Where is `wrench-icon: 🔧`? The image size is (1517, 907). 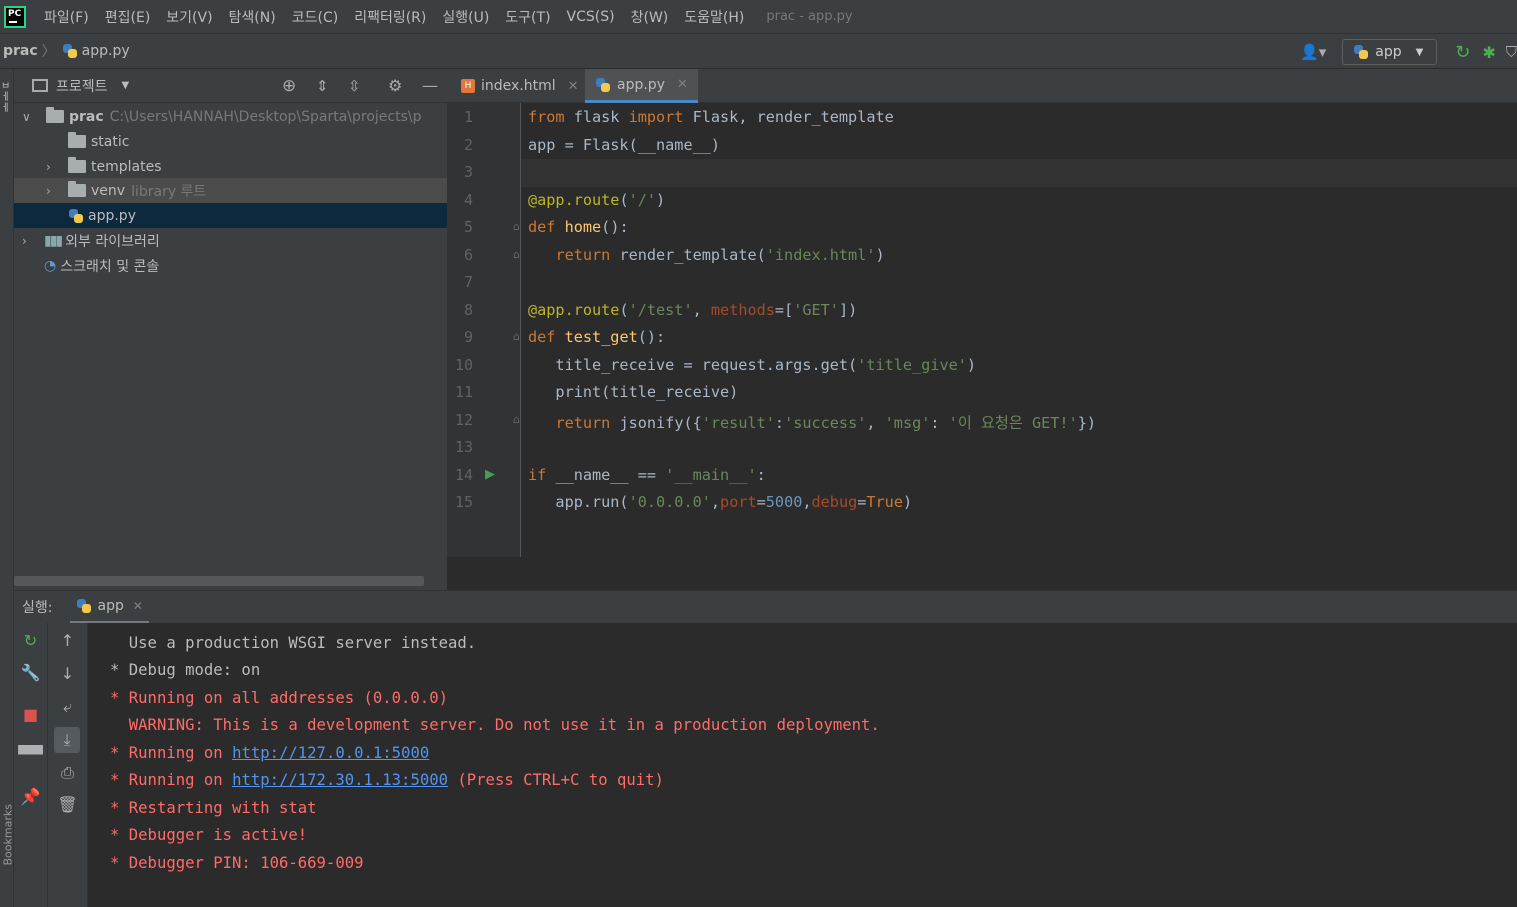
wrench-icon: 🔧 is located at coordinates (30, 672).